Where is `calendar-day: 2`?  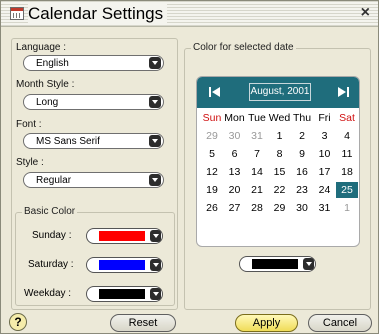 calendar-day: 2 is located at coordinates (302, 136).